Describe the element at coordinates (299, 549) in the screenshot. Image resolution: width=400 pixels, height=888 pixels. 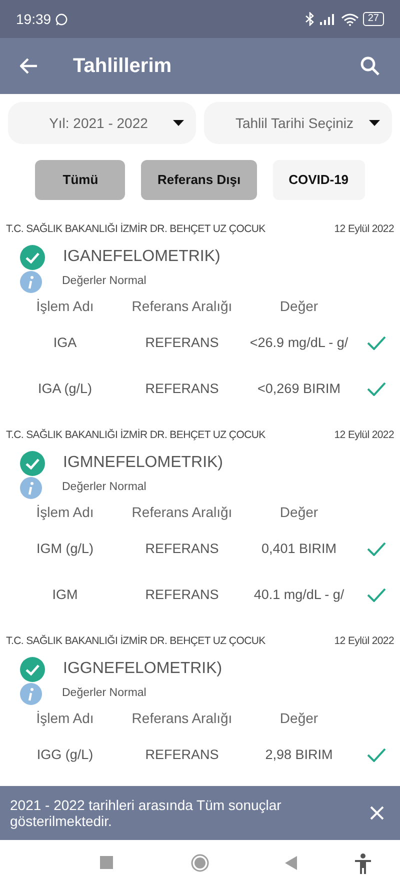
I see `table-cell-text: 0,401 BIRIM` at that location.